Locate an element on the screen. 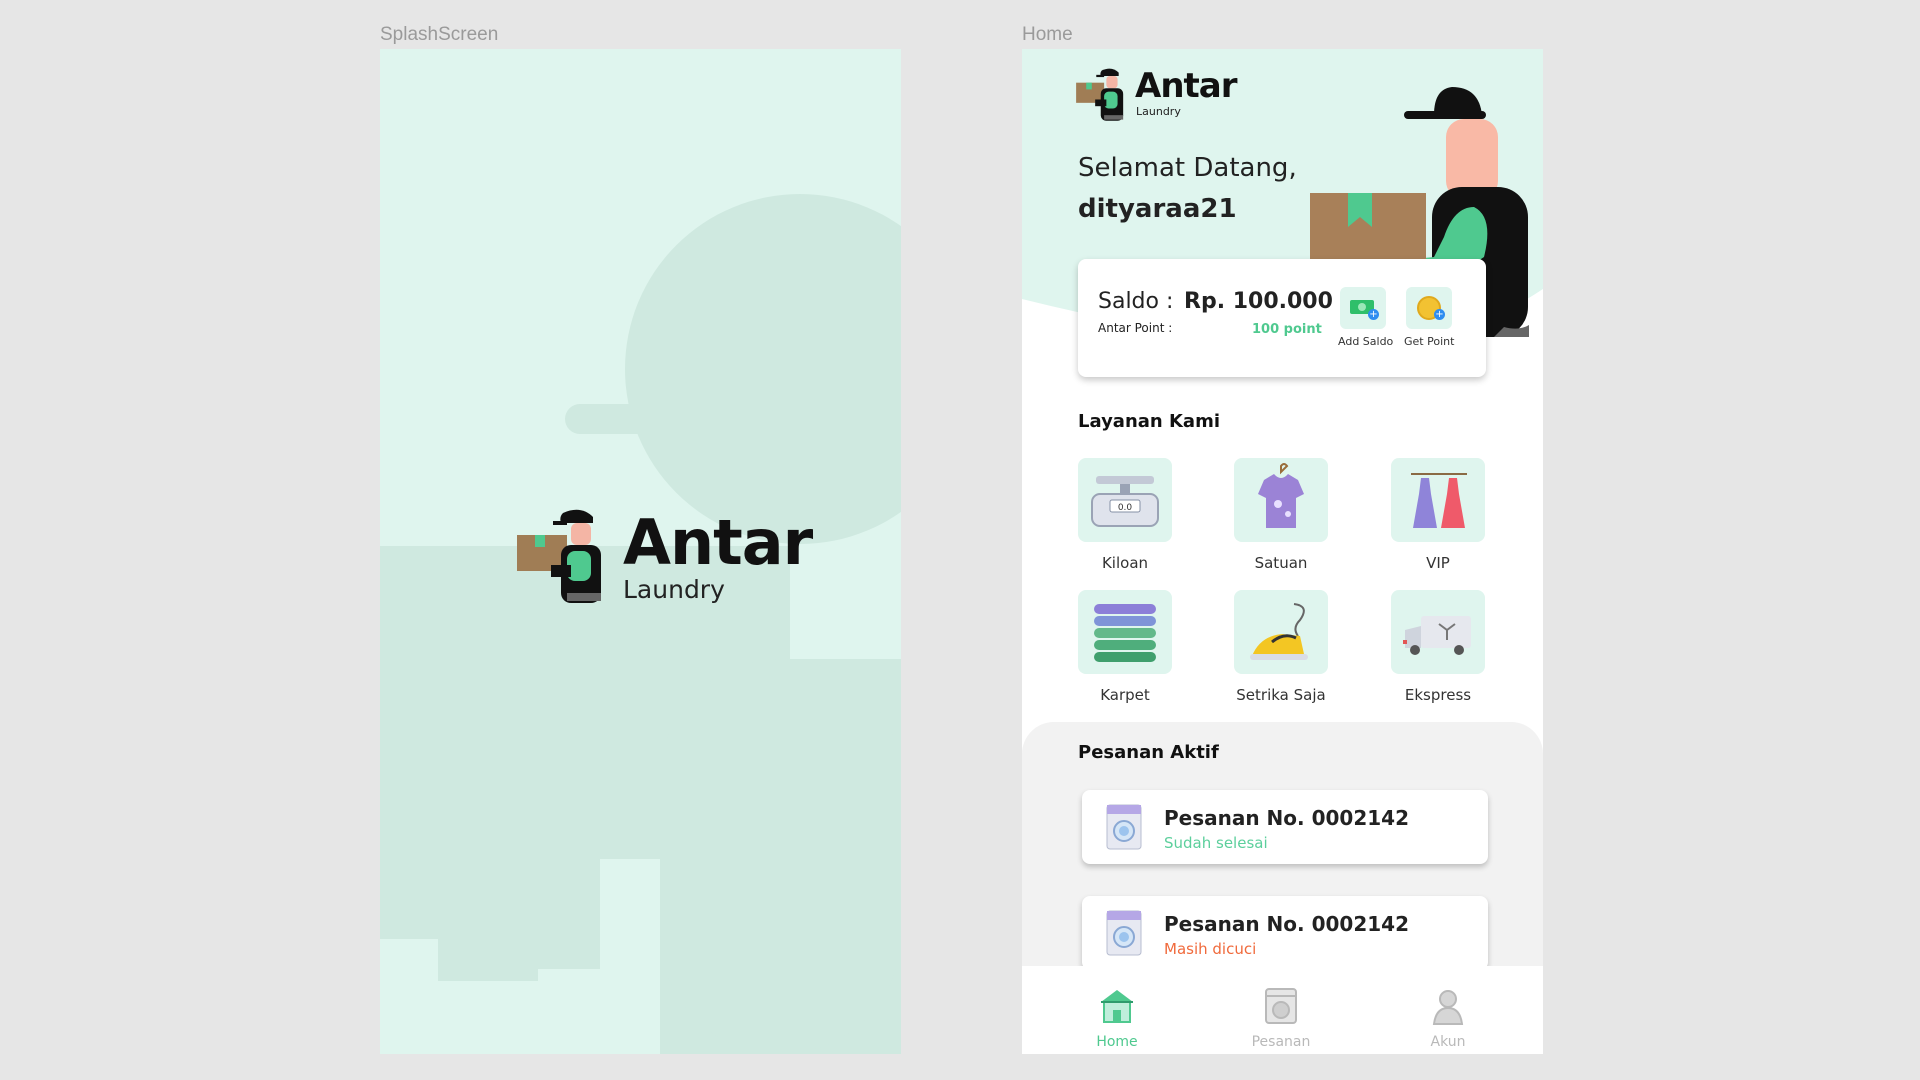 The height and width of the screenshot is (1080, 1920). splash-logo-subtitle: Laundry is located at coordinates (674, 589).